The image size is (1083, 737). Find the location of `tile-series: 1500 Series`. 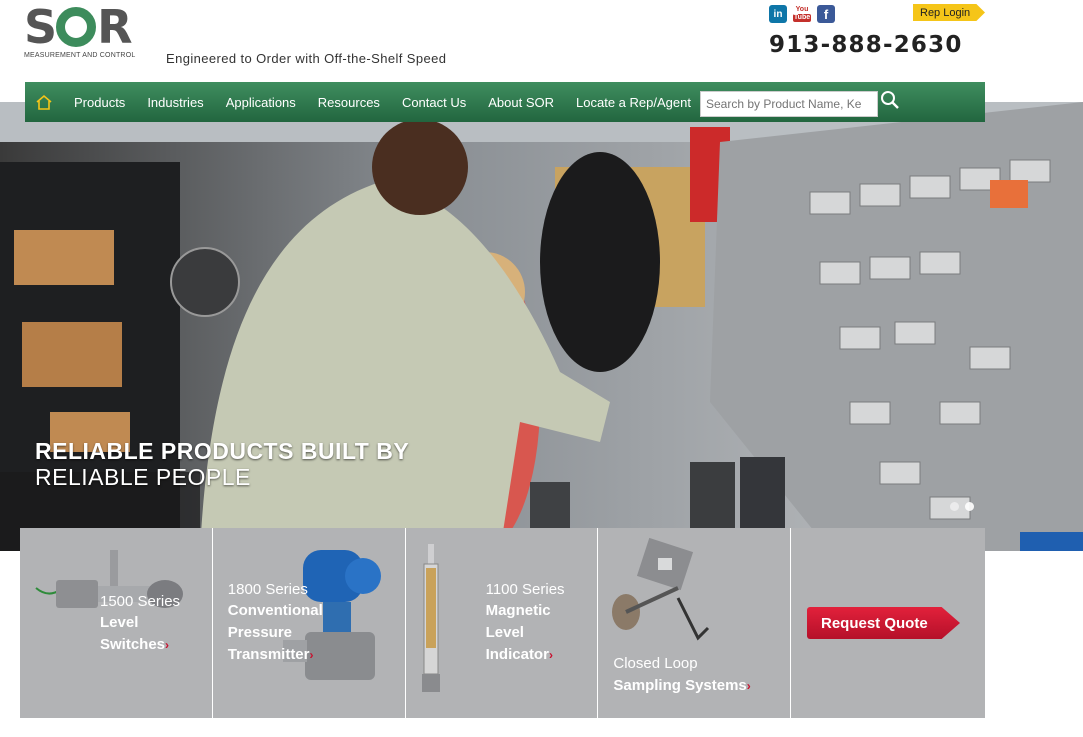

tile-series: 1500 Series is located at coordinates (140, 601).